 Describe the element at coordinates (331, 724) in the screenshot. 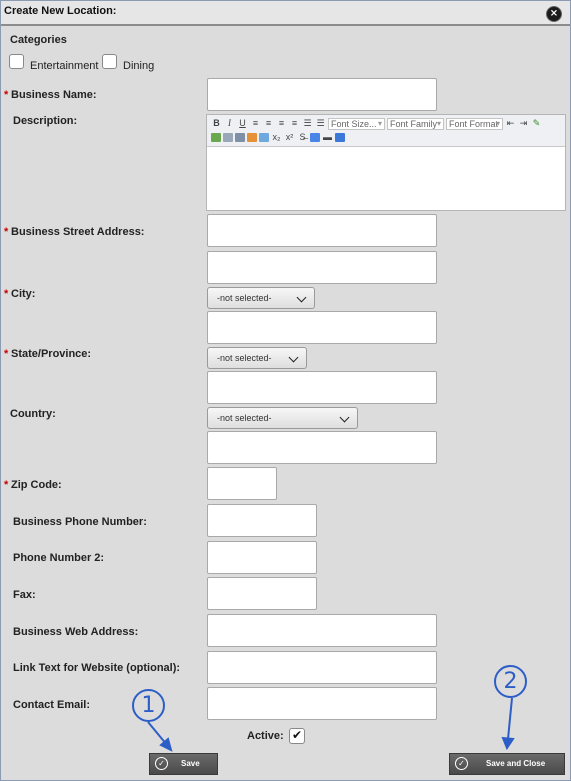

I see `annotation-arrows` at that location.